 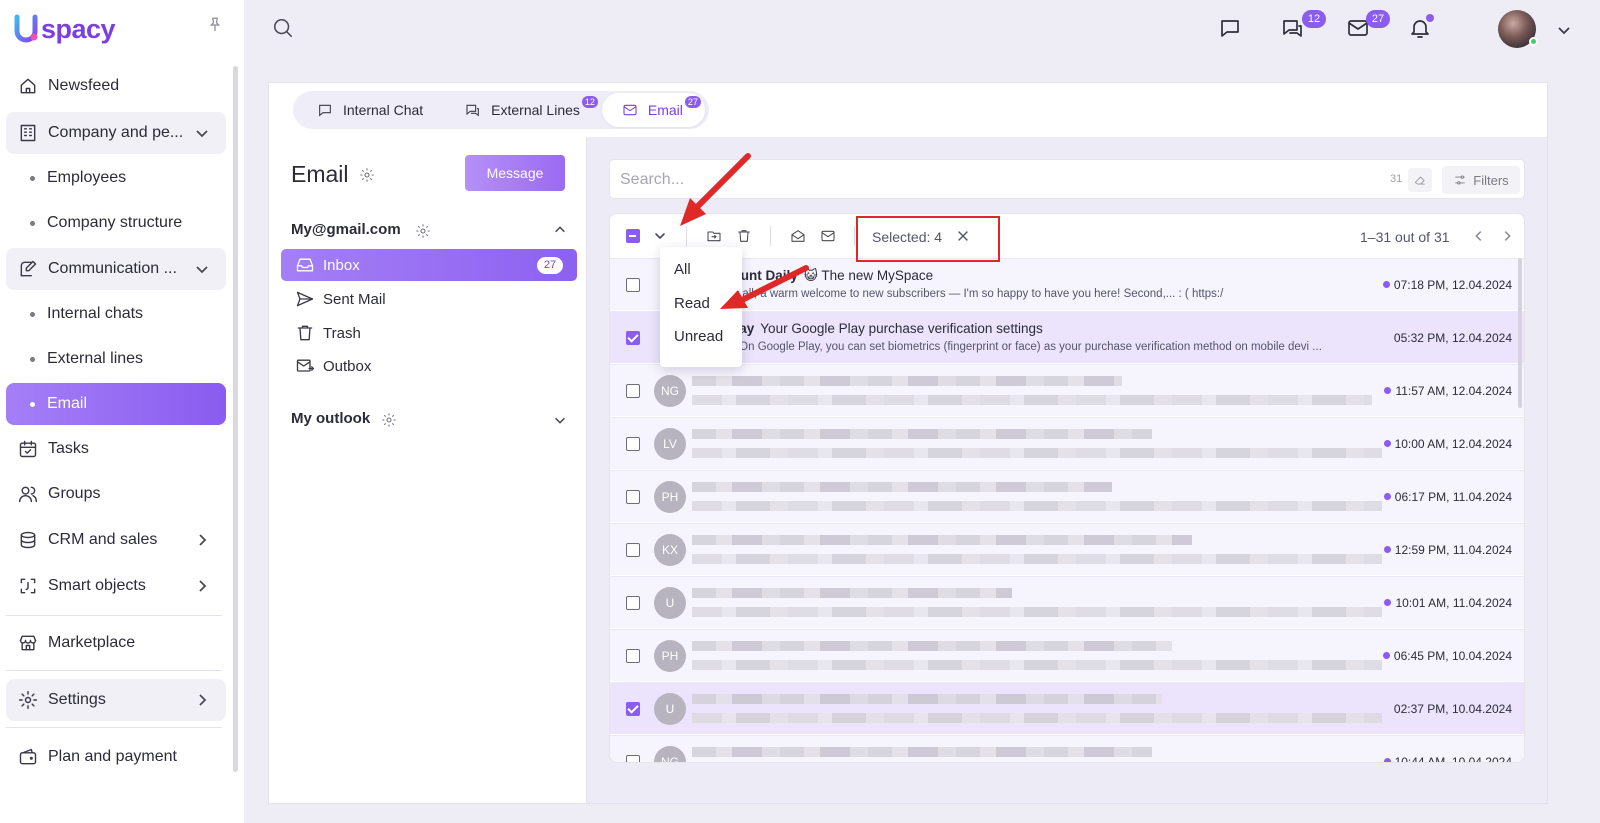 I want to click on email-time: 07:18 PM, 12.04.2024, so click(x=1447, y=285).